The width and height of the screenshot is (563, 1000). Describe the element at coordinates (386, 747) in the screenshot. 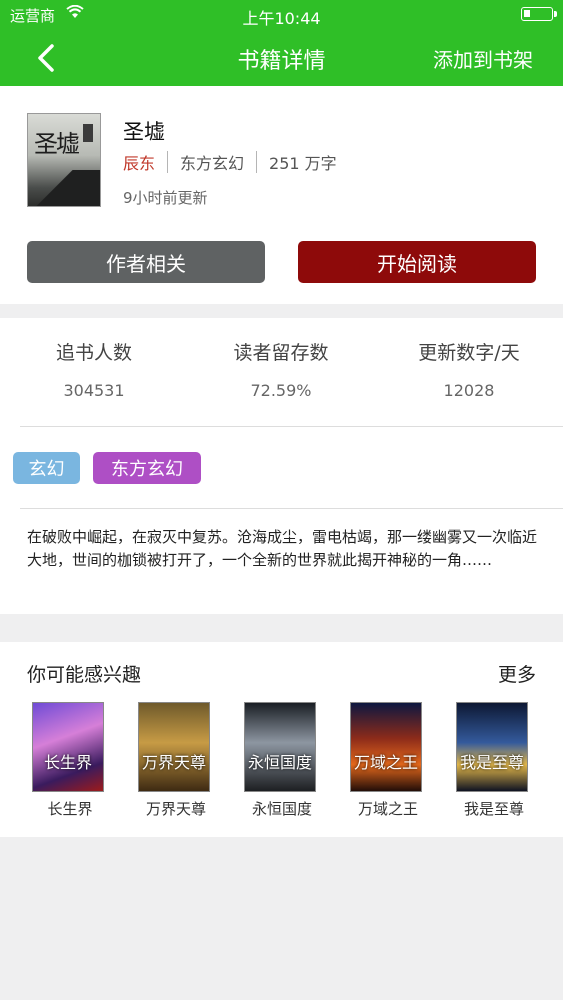

I see `recommend-cover: 万域之王` at that location.